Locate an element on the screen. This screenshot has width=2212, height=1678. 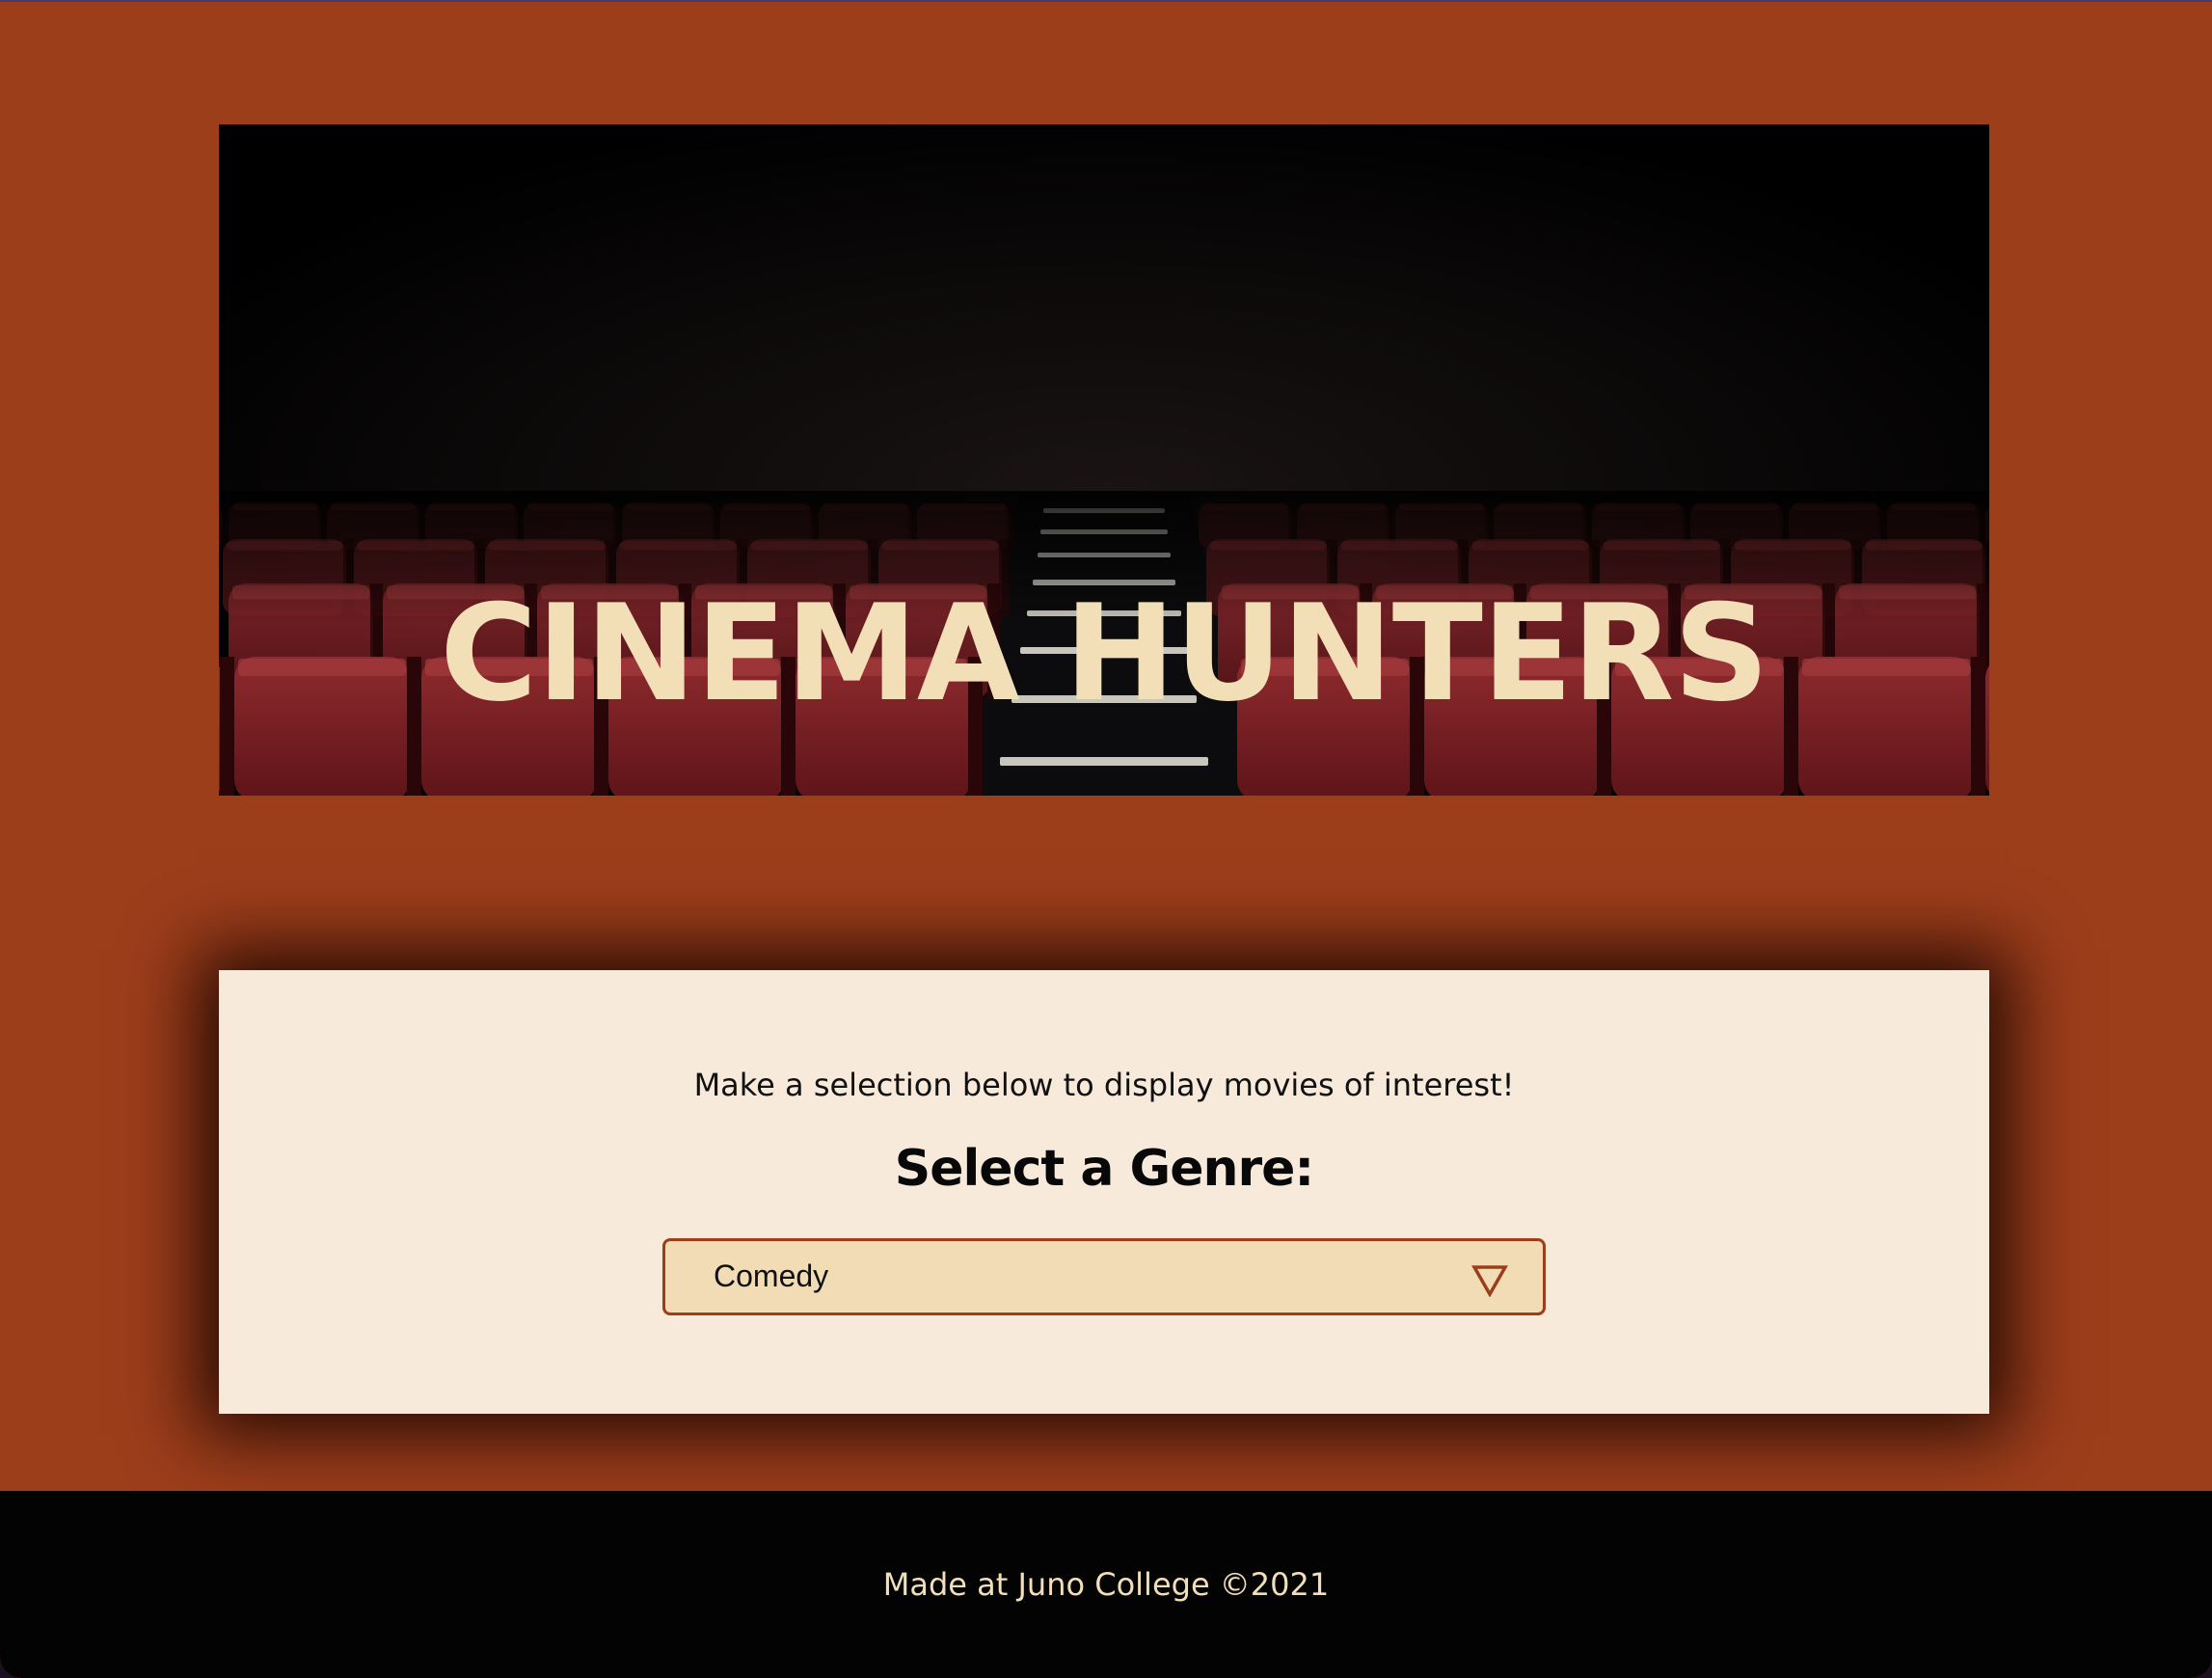
triangle-down-icon is located at coordinates (1489, 1281).